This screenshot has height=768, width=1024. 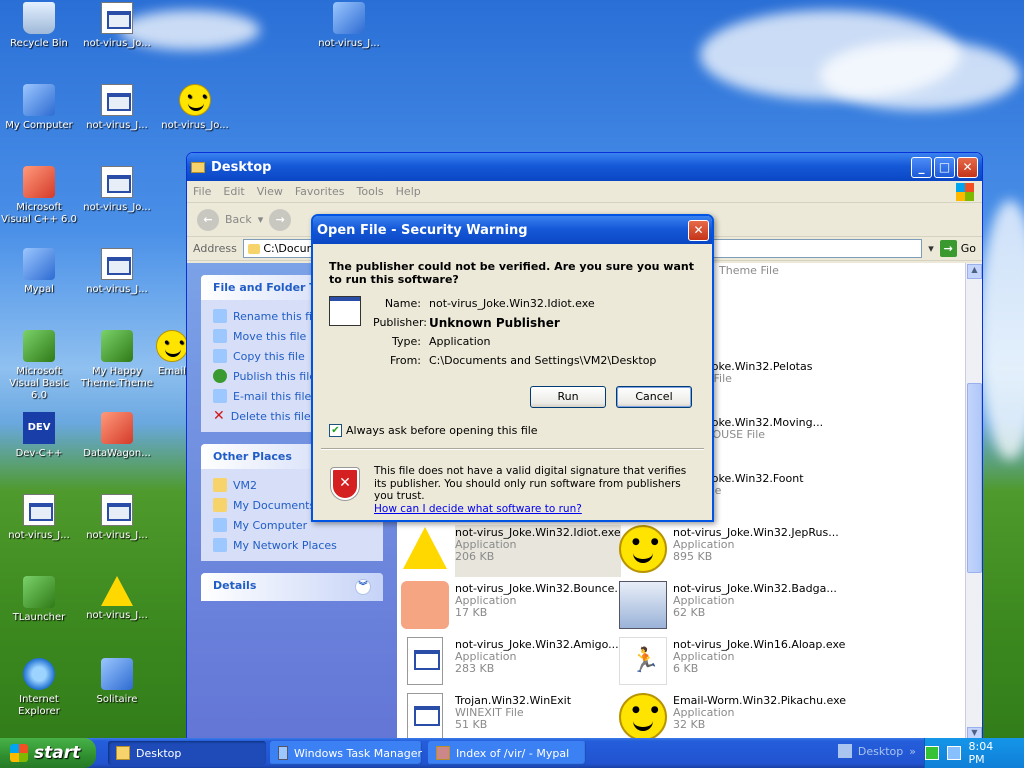 What do you see at coordinates (408, 191) in the screenshot?
I see `menu-help: Help` at bounding box center [408, 191].